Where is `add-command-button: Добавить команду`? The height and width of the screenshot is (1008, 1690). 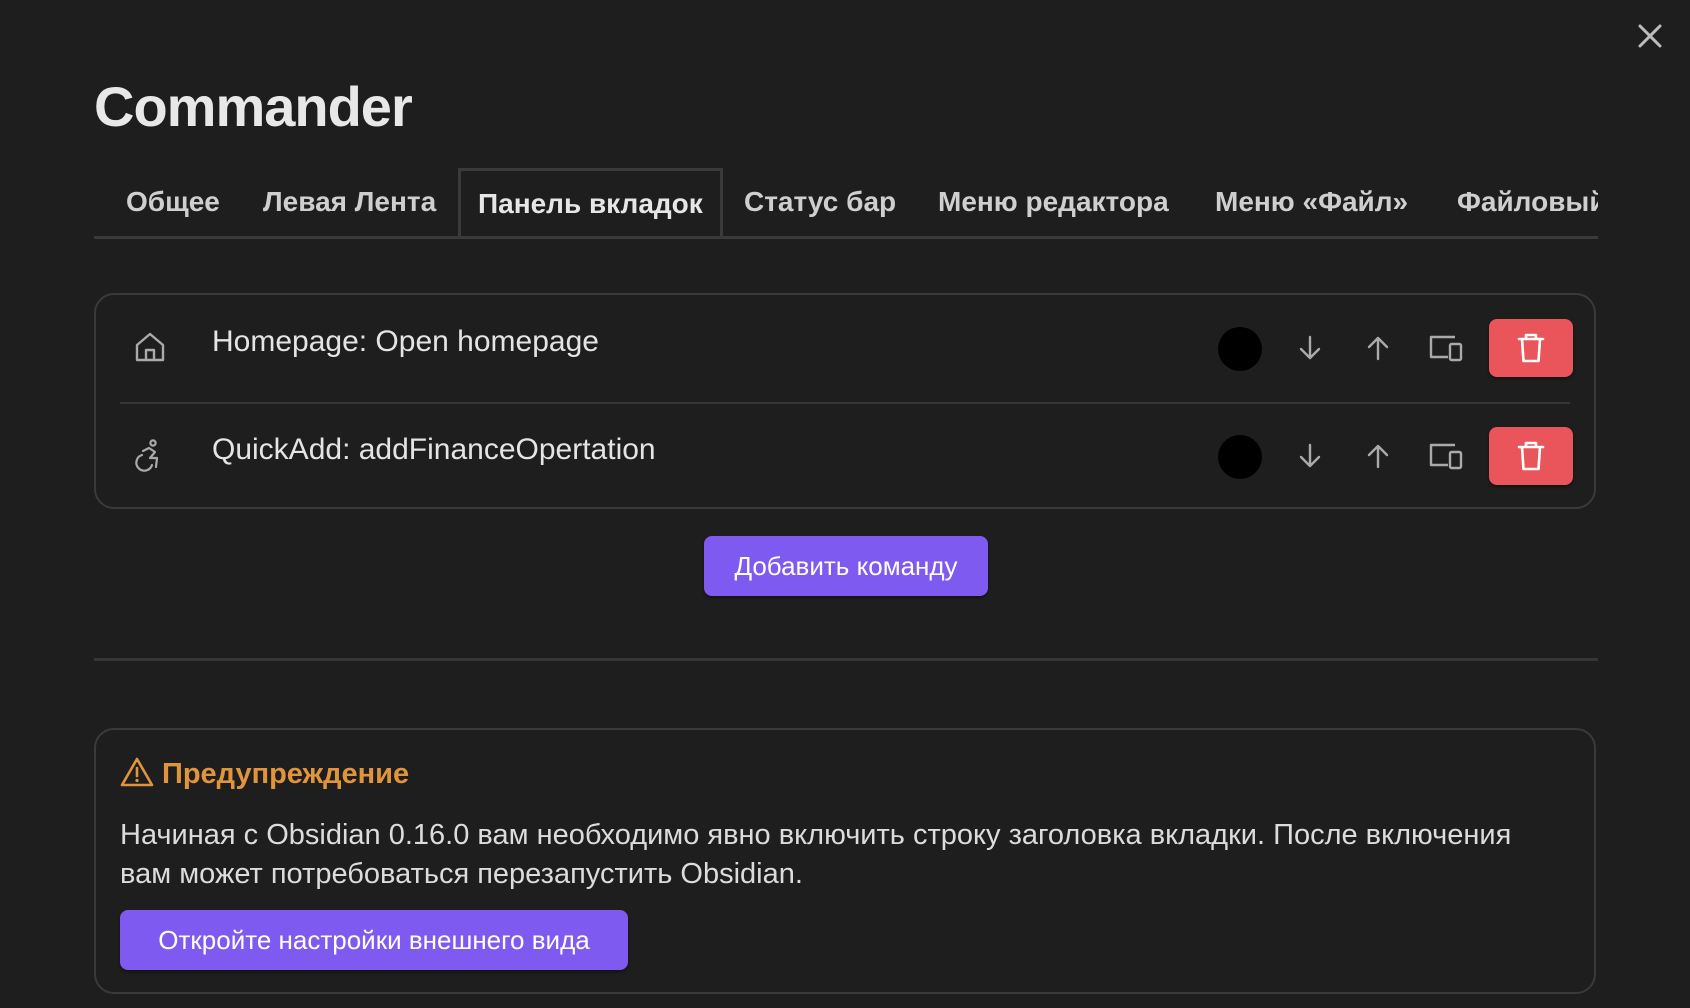
add-command-button: Добавить команду is located at coordinates (846, 566).